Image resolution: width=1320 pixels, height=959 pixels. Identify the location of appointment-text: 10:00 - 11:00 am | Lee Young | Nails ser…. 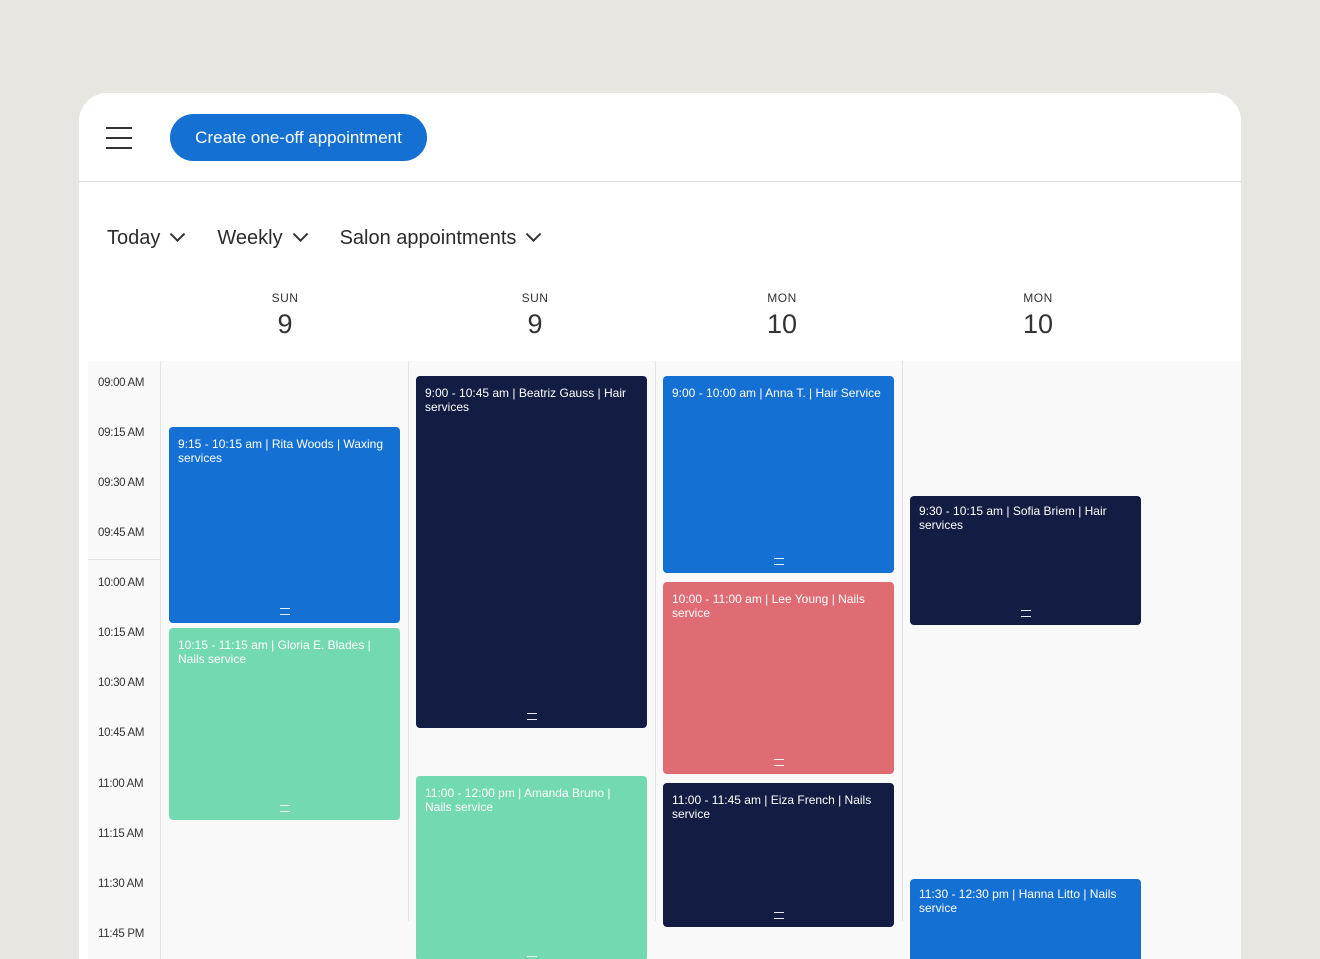
(768, 606).